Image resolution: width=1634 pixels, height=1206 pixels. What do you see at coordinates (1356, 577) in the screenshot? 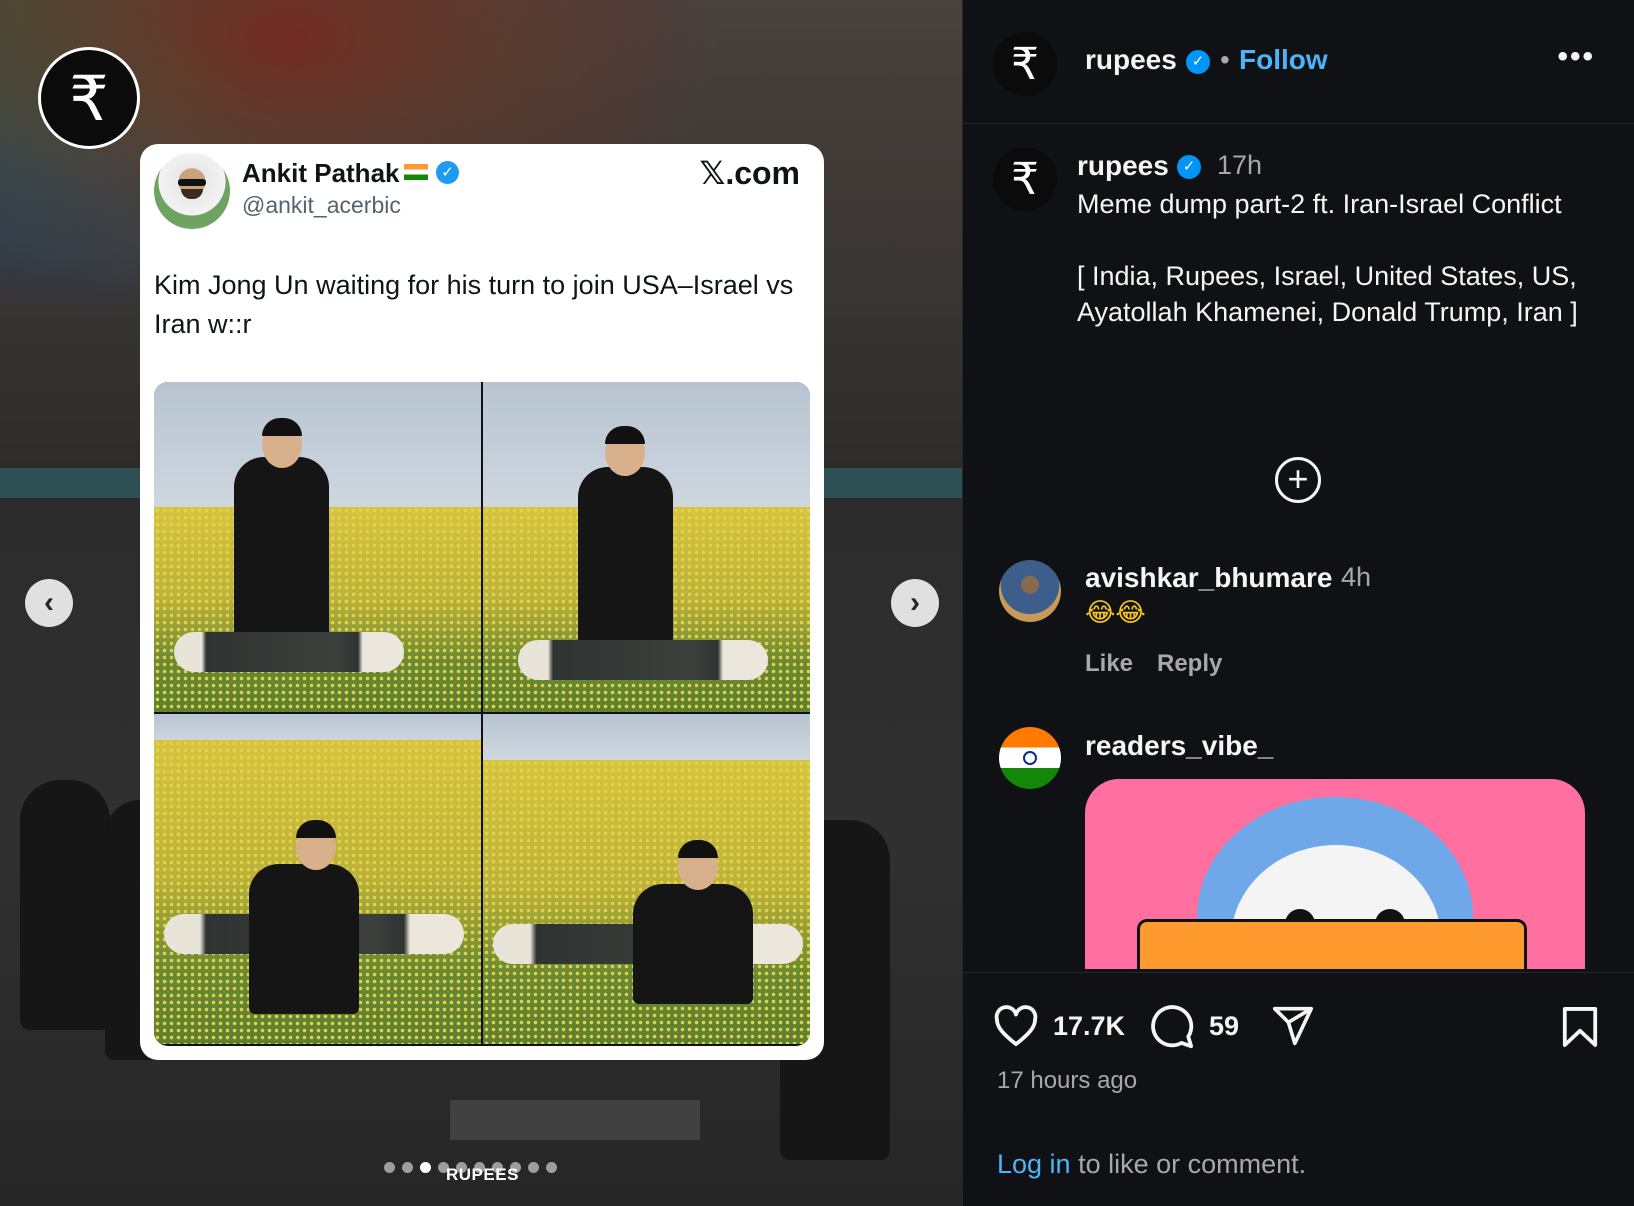
I see `comment-timestamp: 4h` at bounding box center [1356, 577].